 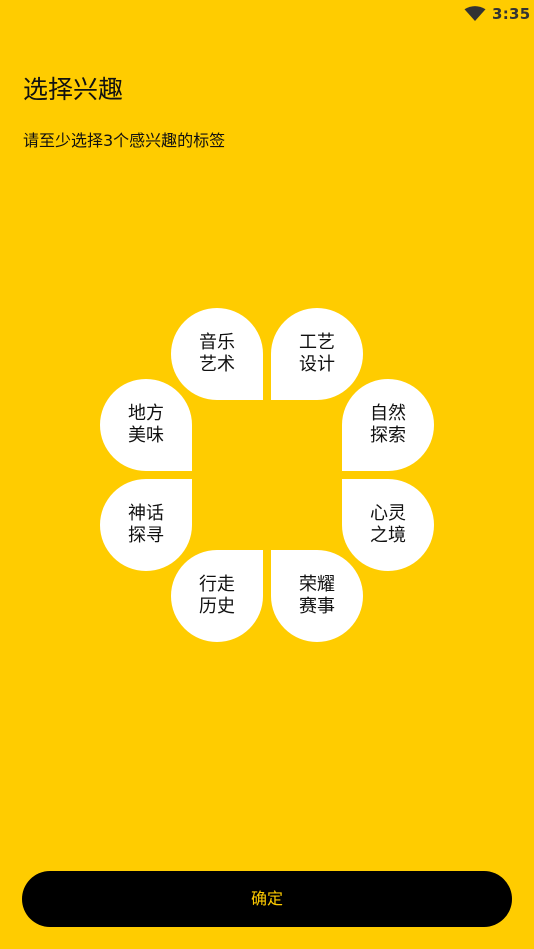 I want to click on tag-local-food: 地方 美味, so click(x=146, y=425).